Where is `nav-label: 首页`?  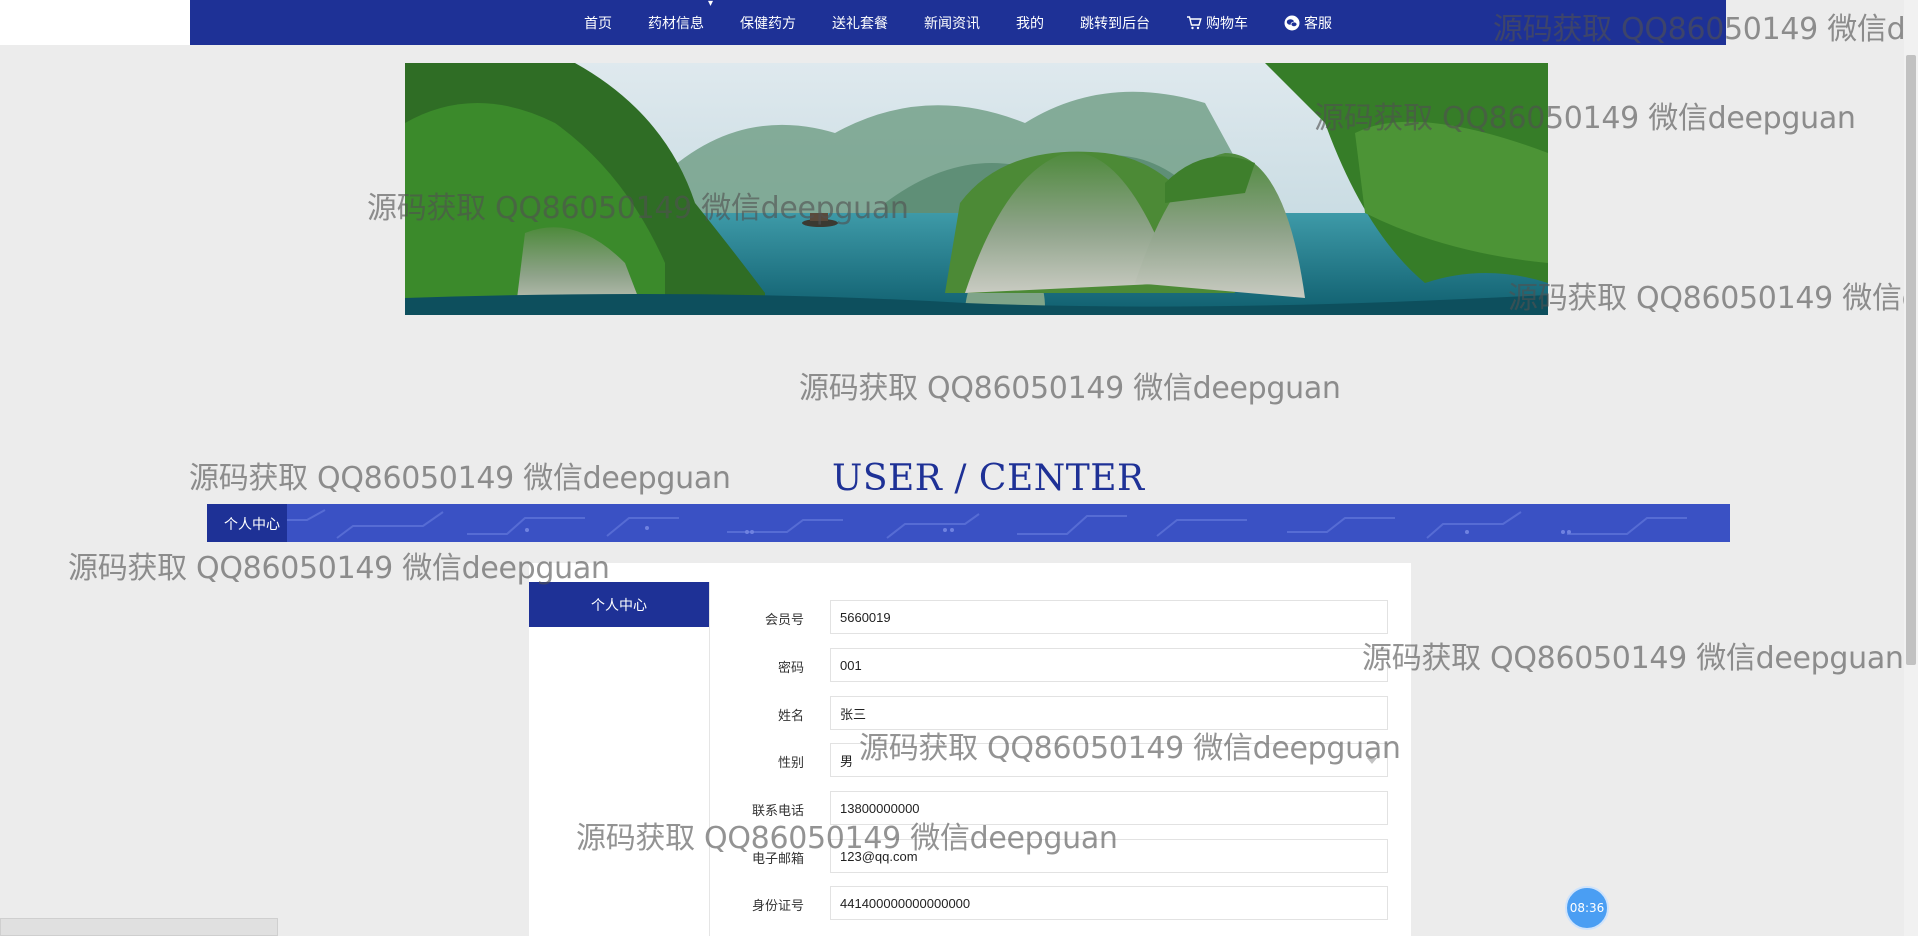
nav-label: 首页 is located at coordinates (598, 23).